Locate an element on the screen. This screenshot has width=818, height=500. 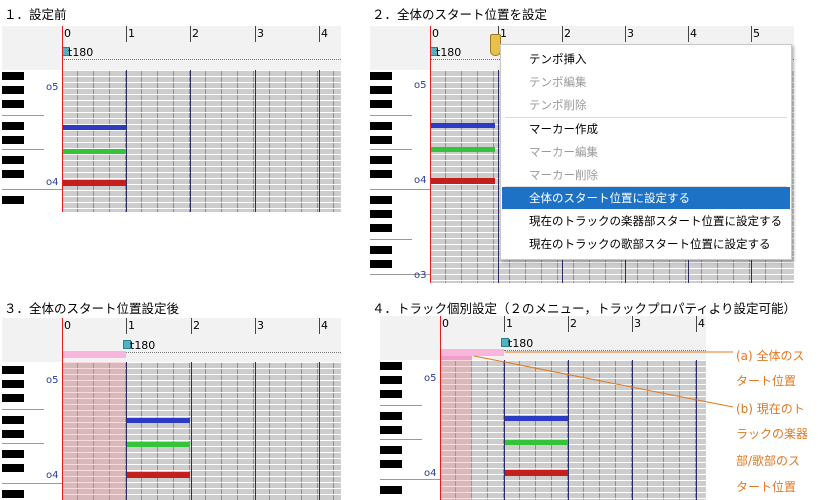
piano-roll-panel-track-start: 0 1 2 3 4 t180 o5 o4 is located at coordinates (543, 408).